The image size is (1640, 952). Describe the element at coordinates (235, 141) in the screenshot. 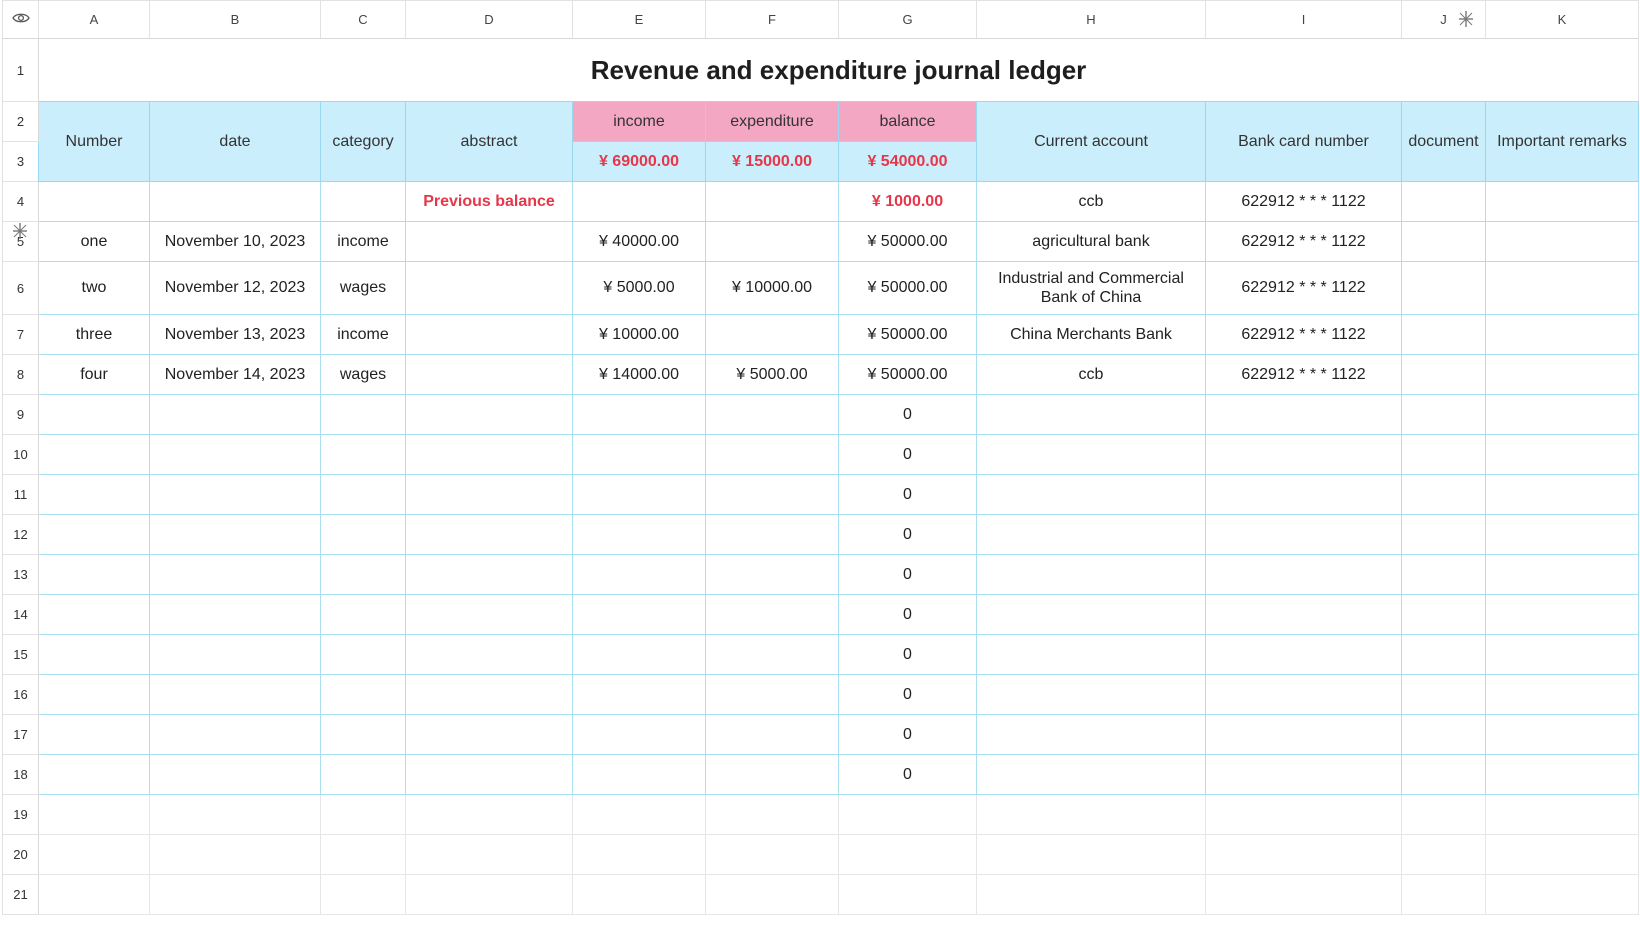

I see `header-date: date` at that location.